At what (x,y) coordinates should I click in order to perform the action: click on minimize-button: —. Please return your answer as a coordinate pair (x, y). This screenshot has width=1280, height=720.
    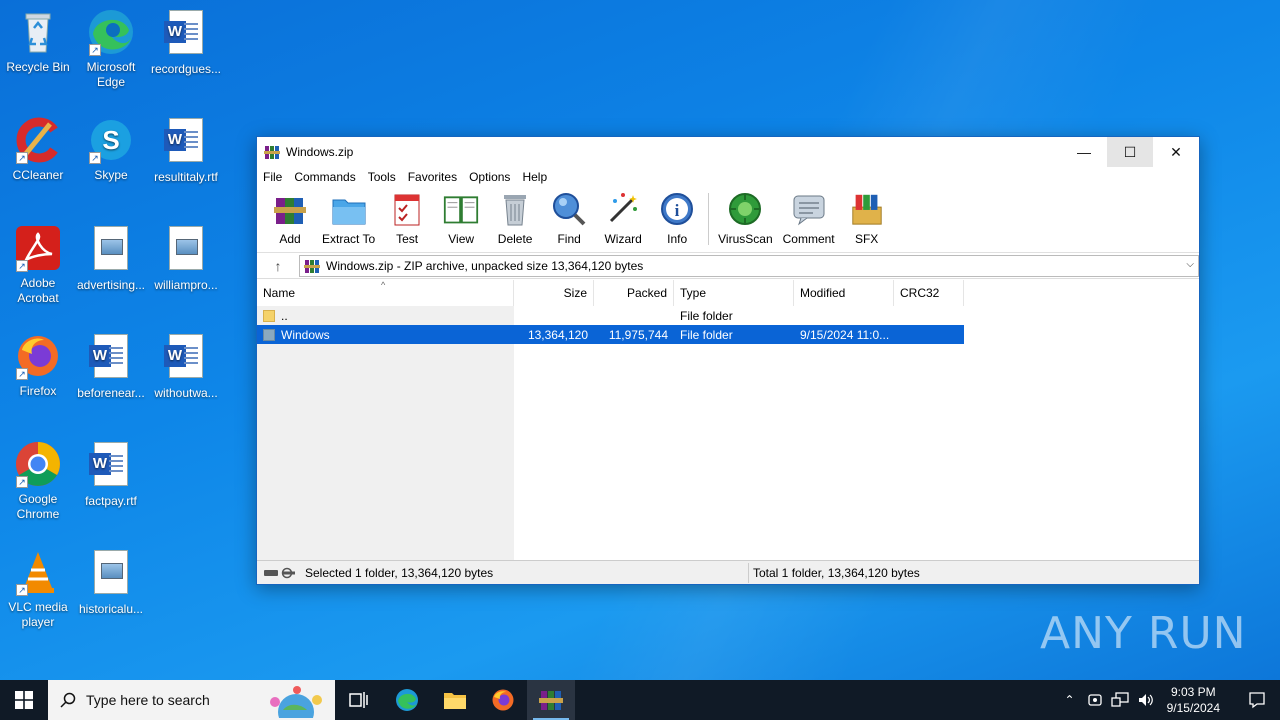
    Looking at the image, I should click on (1084, 152).